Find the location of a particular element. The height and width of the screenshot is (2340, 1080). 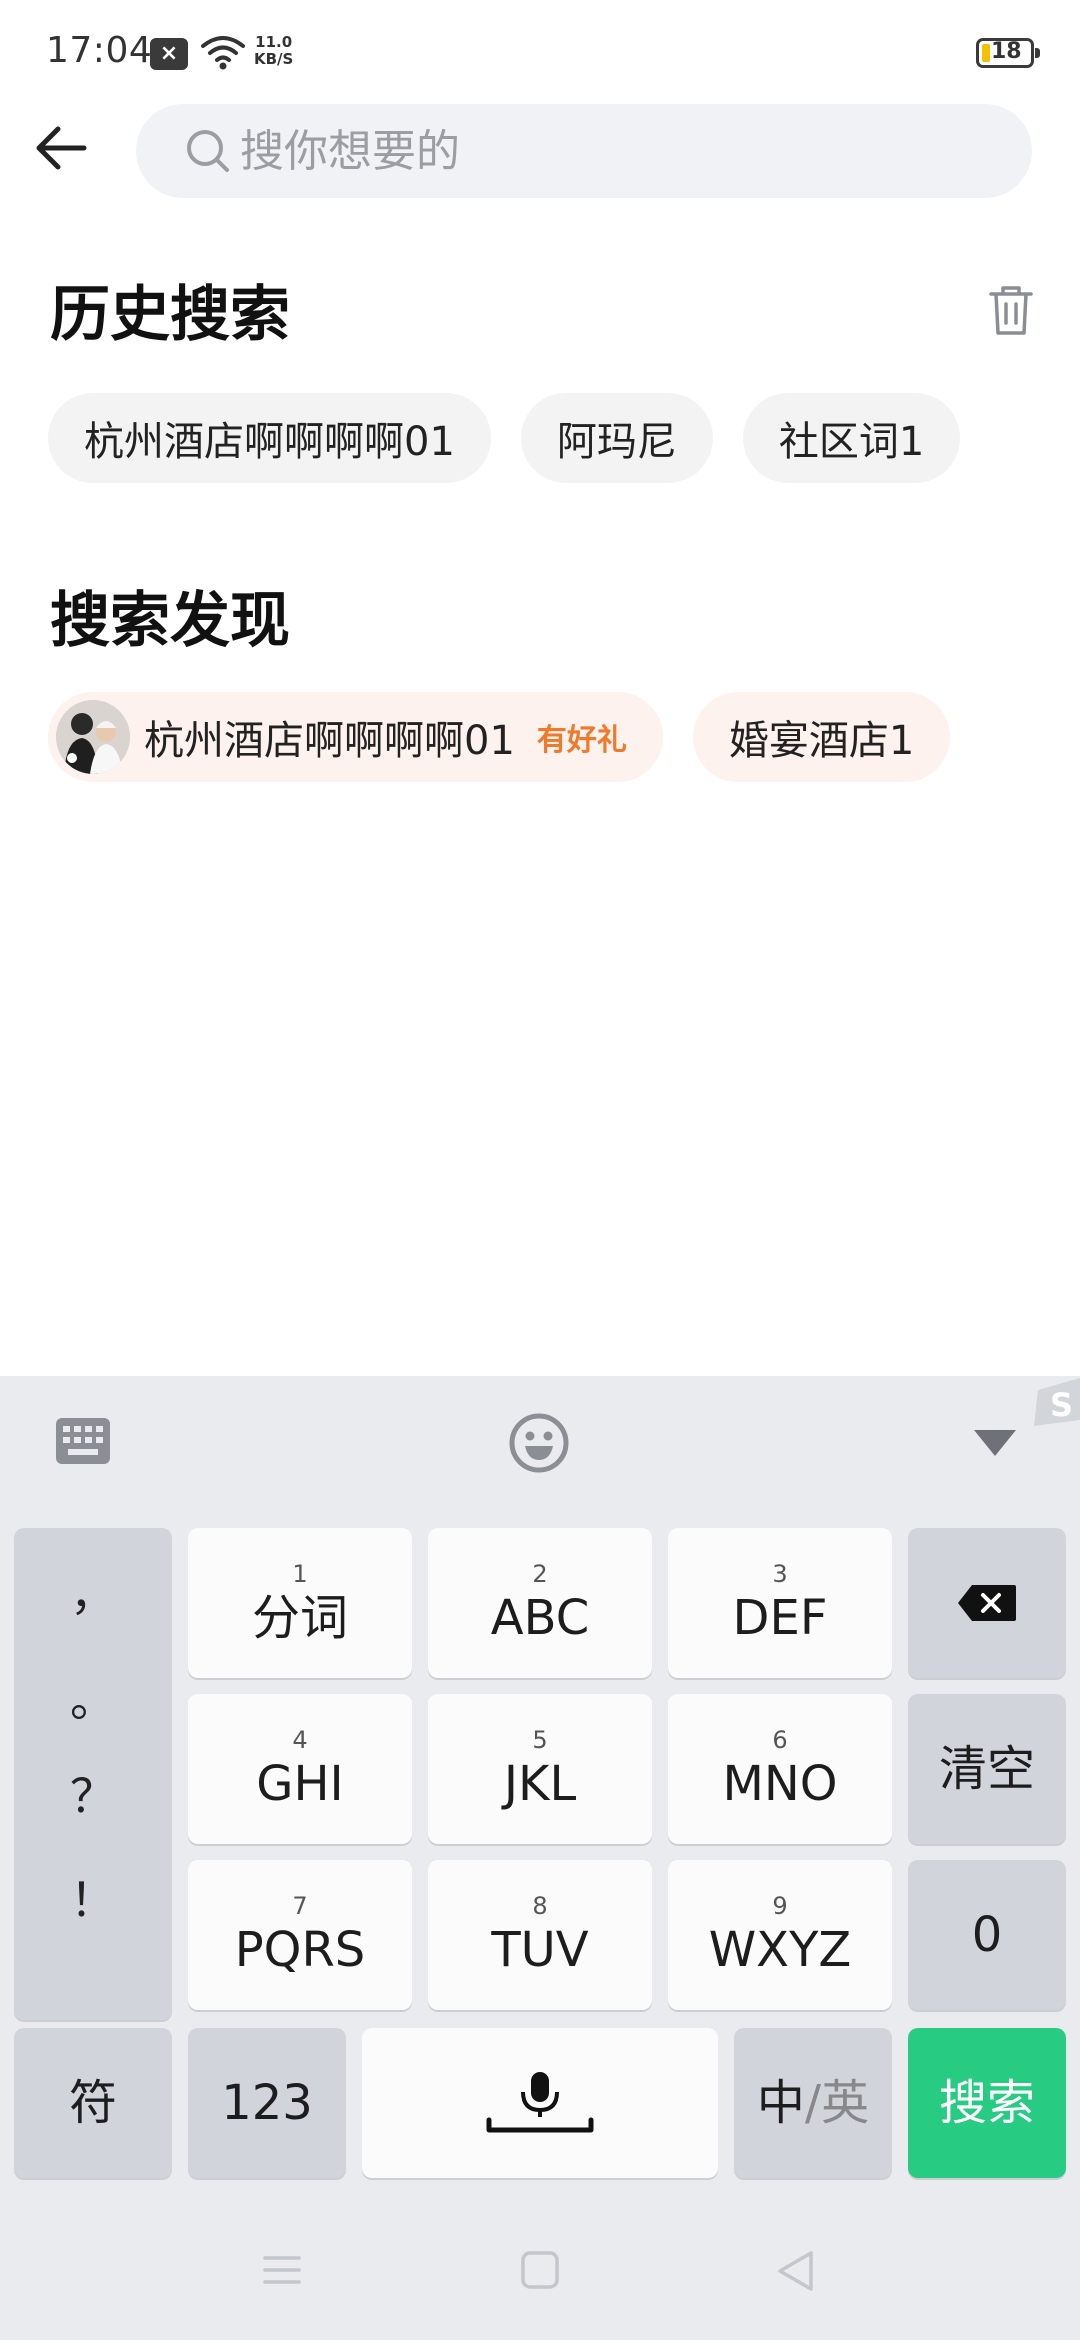

key-3: 3 DEF is located at coordinates (780, 1603).